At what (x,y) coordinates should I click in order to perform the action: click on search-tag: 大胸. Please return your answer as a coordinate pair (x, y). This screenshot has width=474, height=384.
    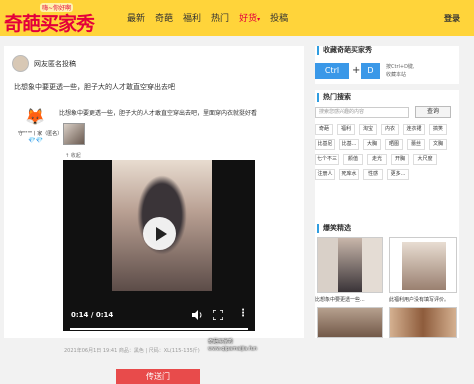
    Looking at the image, I should click on (372, 144).